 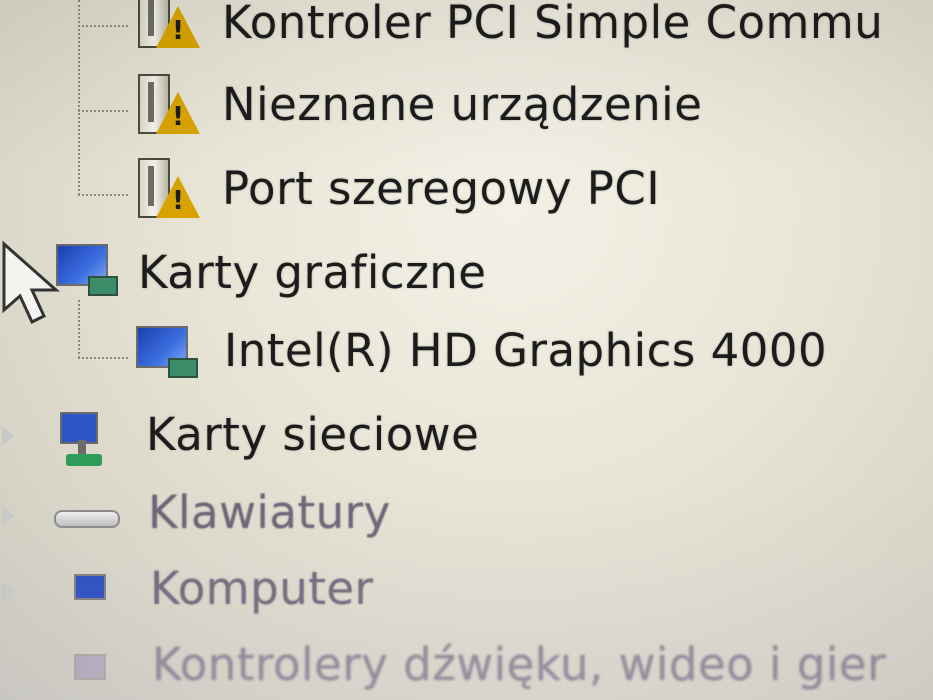 I want to click on tree-item-label: Intel(R) HD Graphics 4000, so click(x=526, y=350).